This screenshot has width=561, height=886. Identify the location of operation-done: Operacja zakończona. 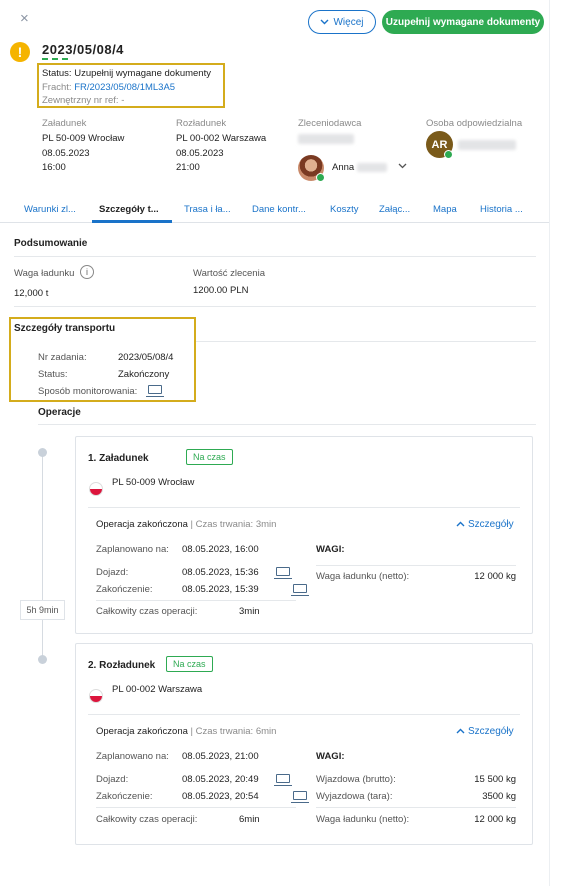
(142, 524).